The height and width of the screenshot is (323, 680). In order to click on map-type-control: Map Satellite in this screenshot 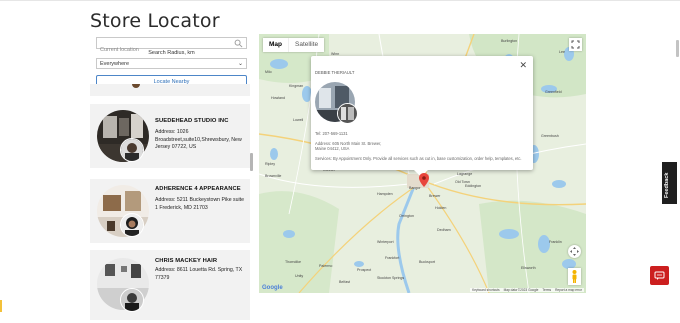, I will do `click(294, 45)`.